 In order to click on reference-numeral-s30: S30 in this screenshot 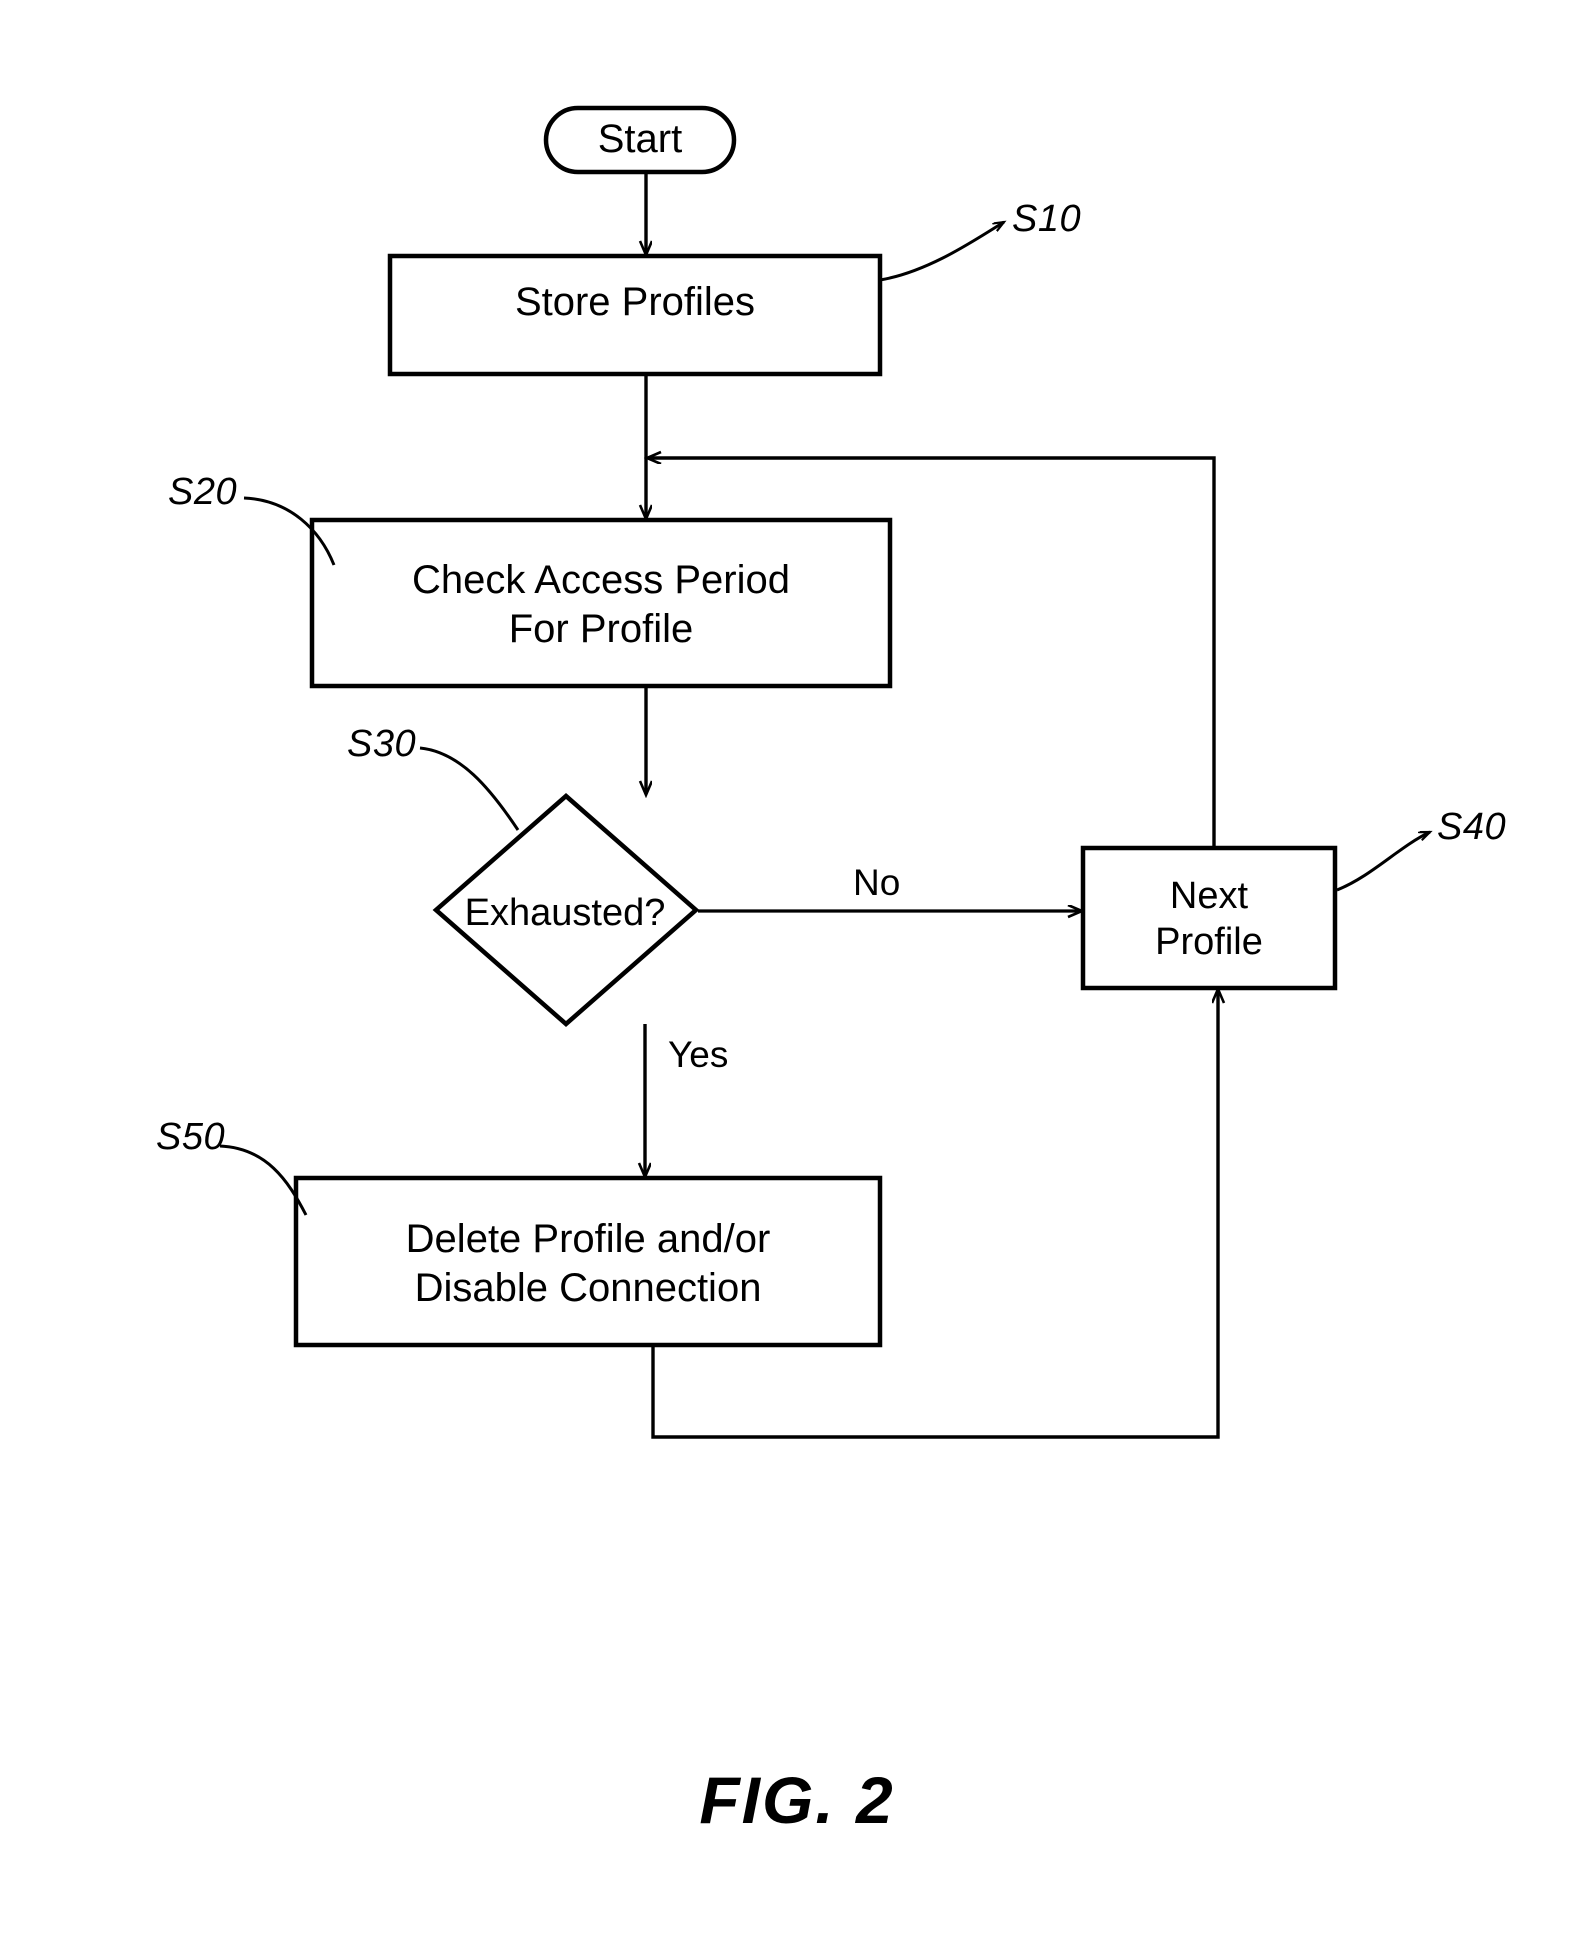, I will do `click(382, 744)`.